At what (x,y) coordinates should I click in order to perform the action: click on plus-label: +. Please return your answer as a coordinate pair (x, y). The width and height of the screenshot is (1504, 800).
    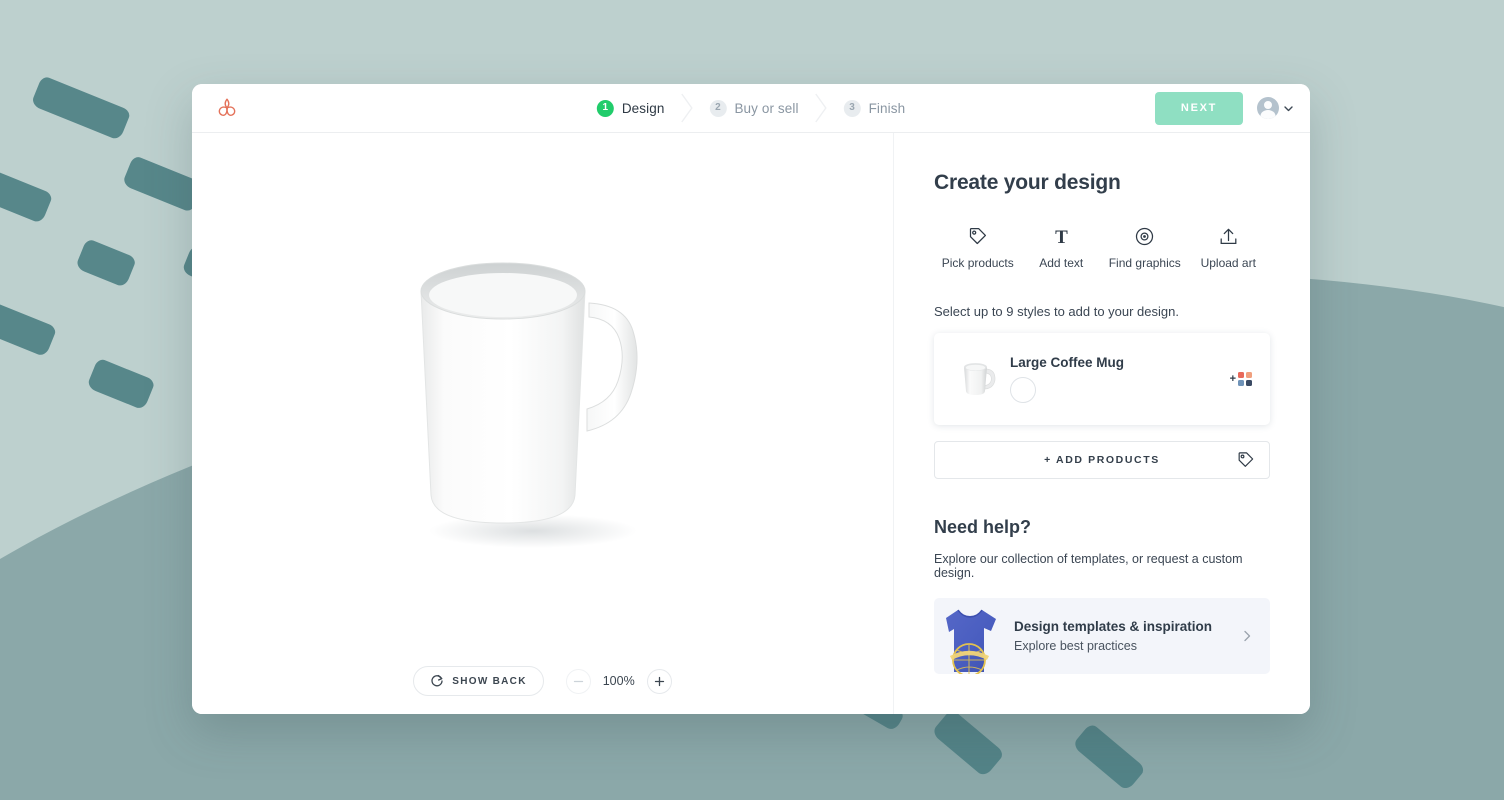
    Looking at the image, I should click on (1232, 379).